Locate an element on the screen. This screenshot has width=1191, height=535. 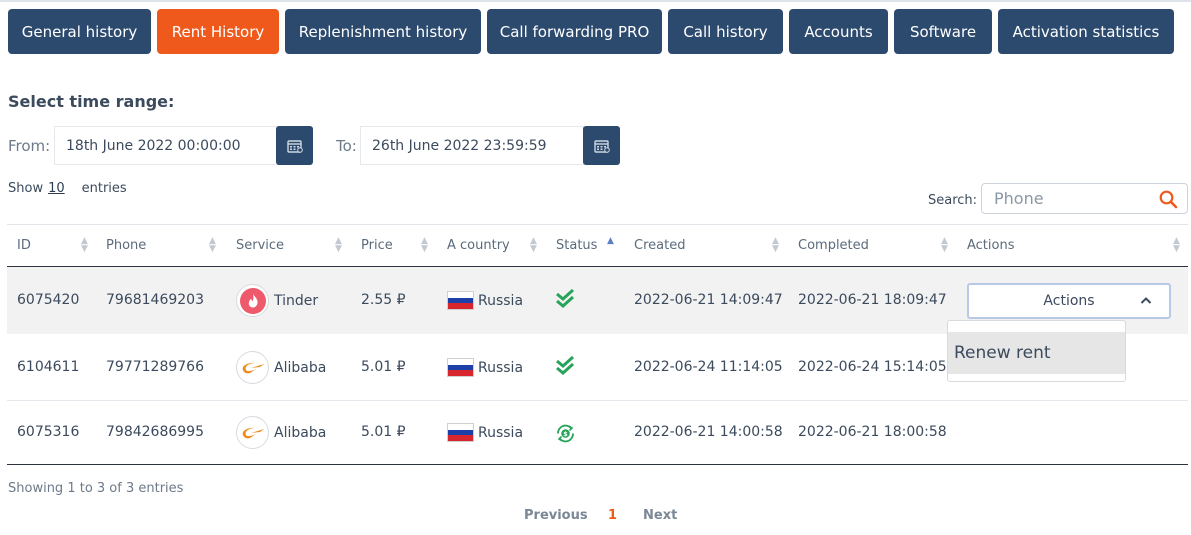
cell-phone: 79771289766 is located at coordinates (155, 367).